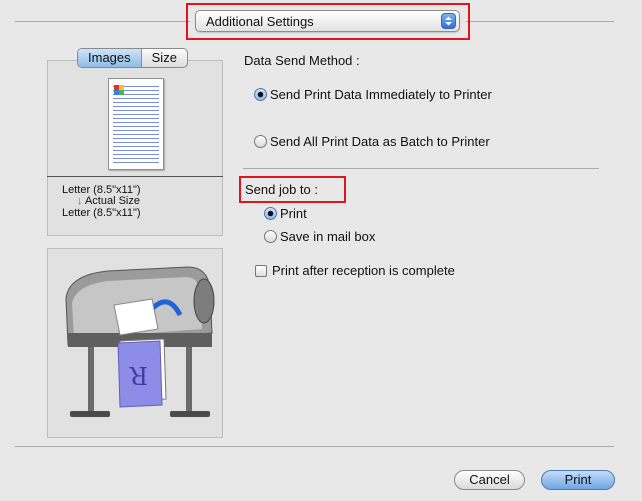 The width and height of the screenshot is (642, 501). What do you see at coordinates (292, 189) in the screenshot?
I see `send-job-highlight-box` at bounding box center [292, 189].